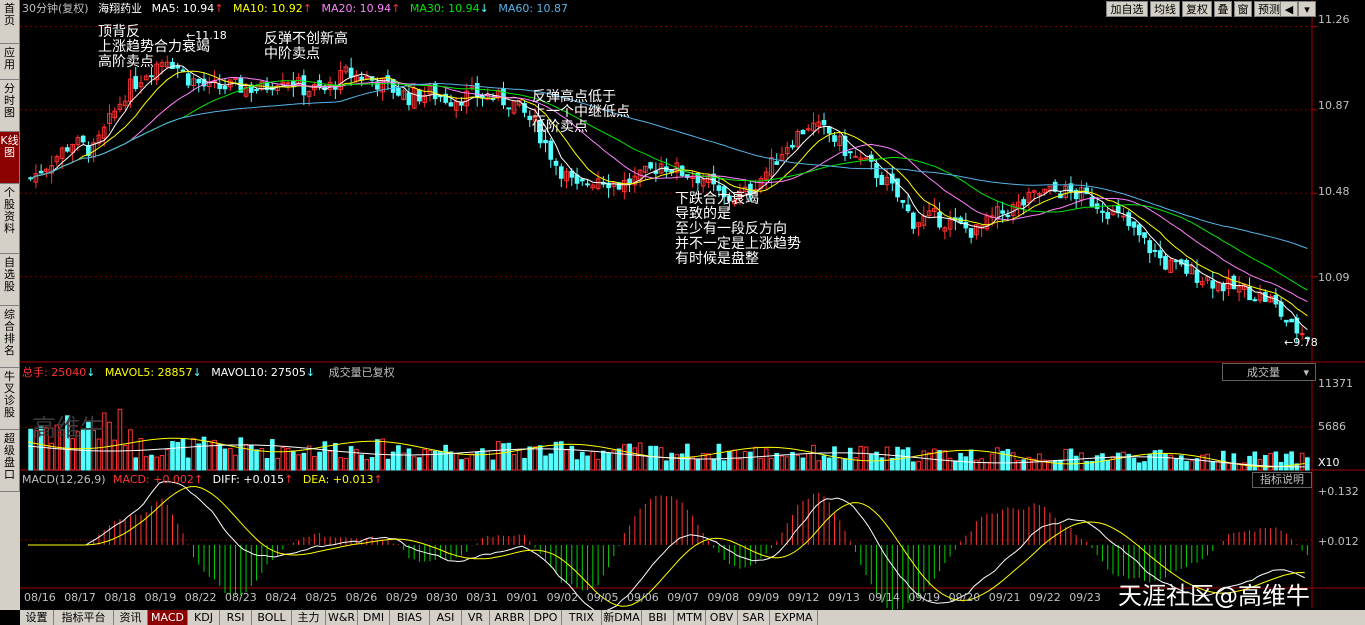 This screenshot has width=1365, height=625. Describe the element at coordinates (1214, 596) in the screenshot. I see `brand-signature: 天涯社区@高维牛` at that location.